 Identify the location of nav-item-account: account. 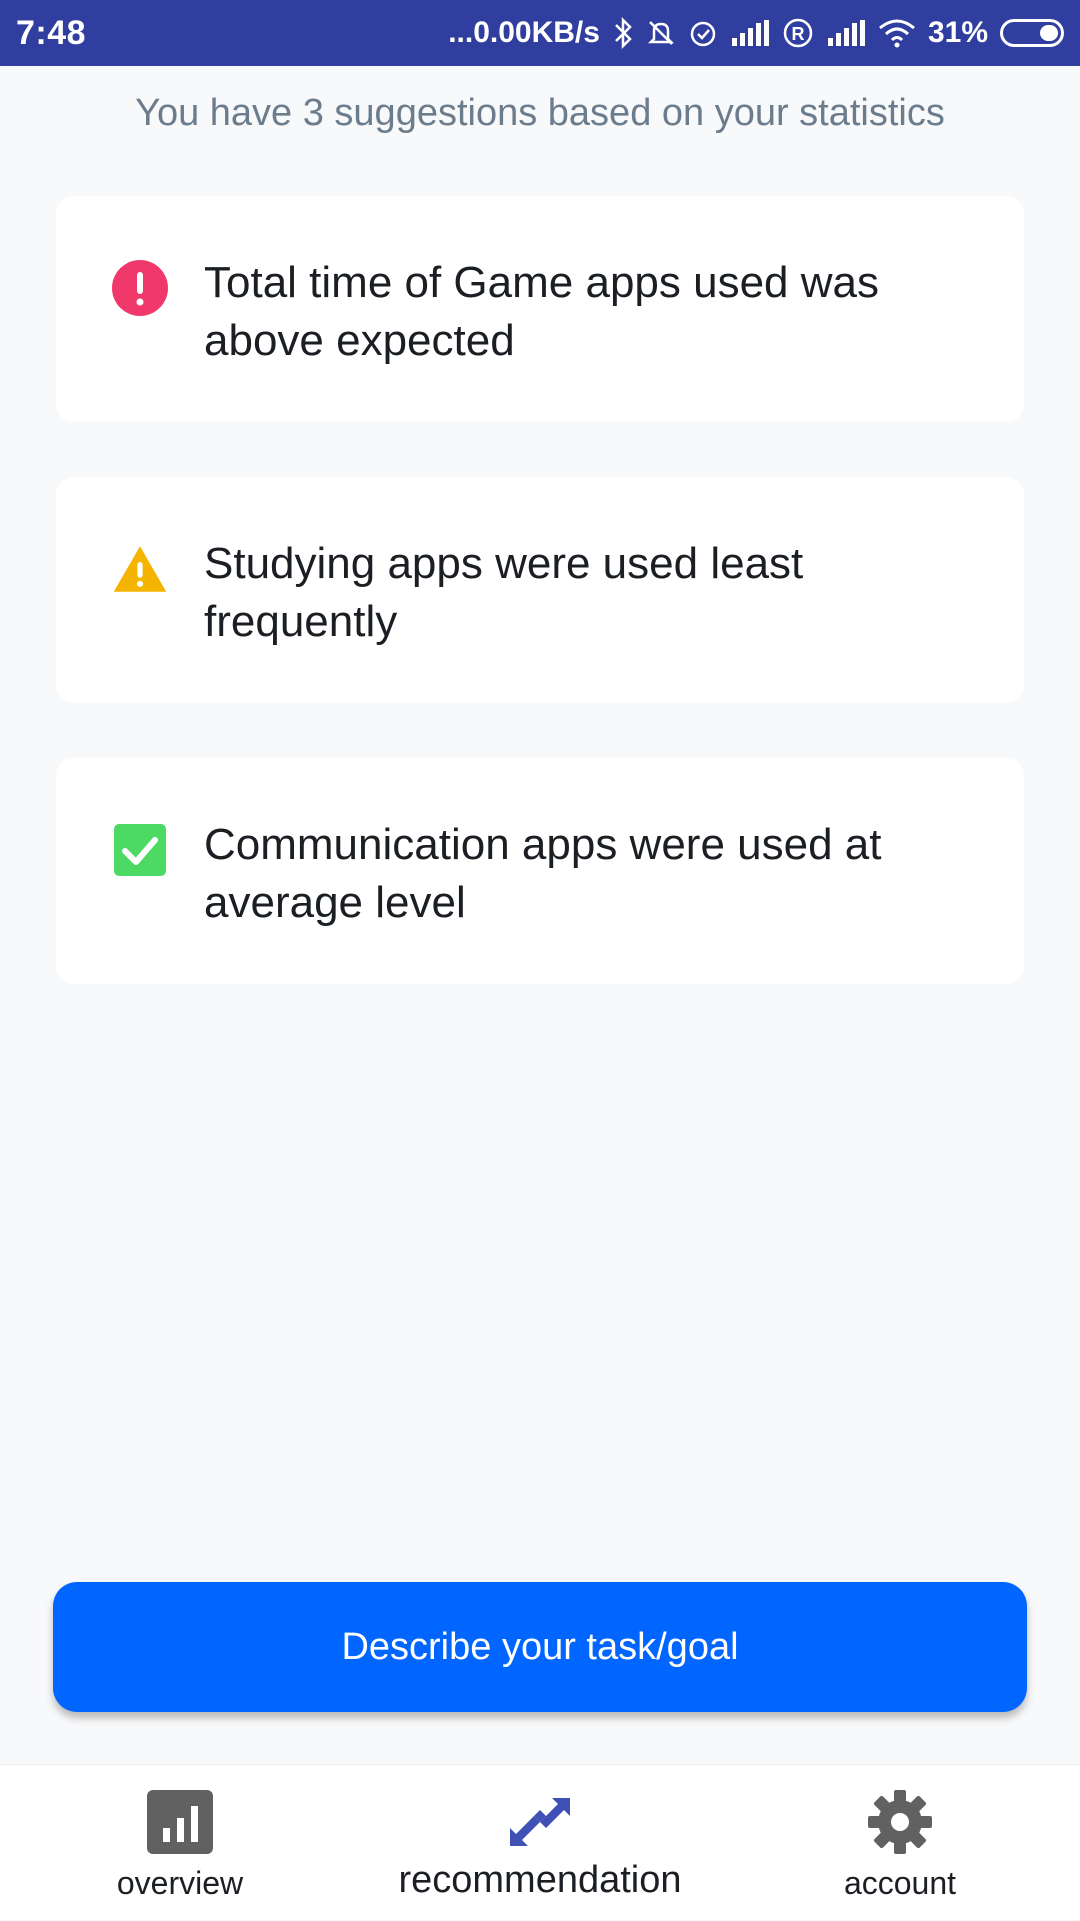
(900, 1843).